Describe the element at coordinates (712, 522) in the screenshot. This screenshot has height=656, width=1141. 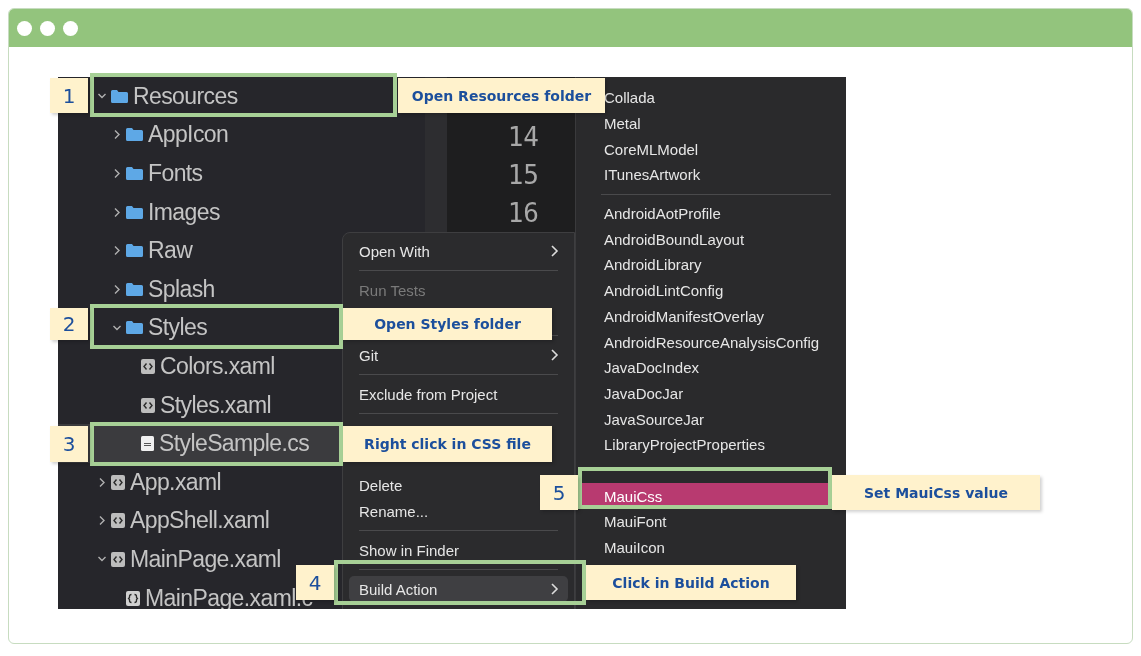
I see `menu-item: MauiFont` at that location.